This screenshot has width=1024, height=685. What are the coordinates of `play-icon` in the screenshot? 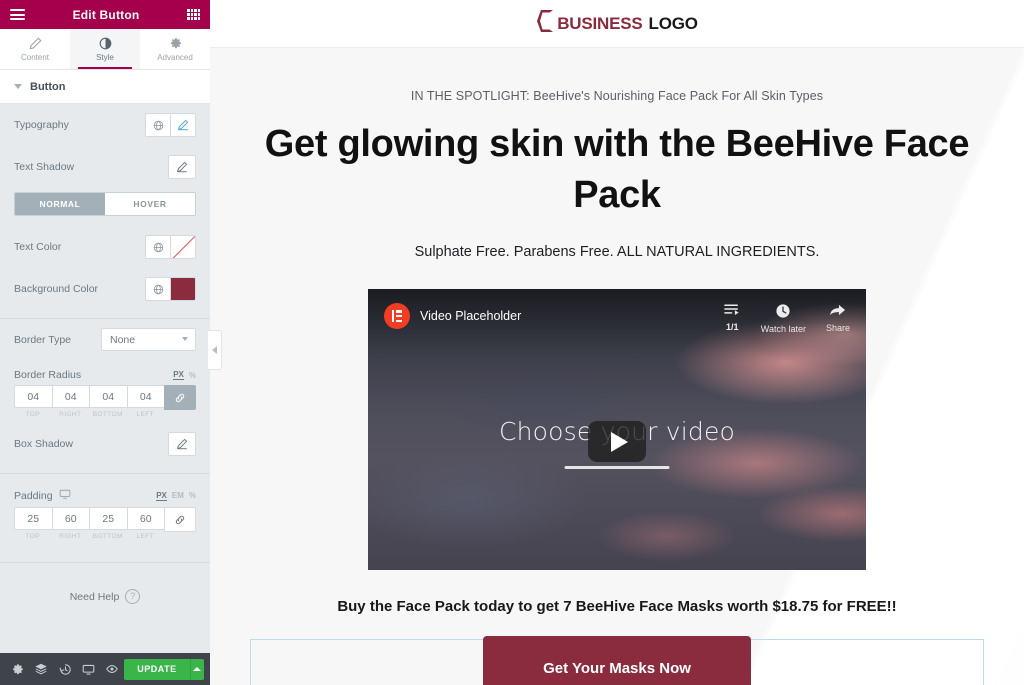 It's located at (617, 442).